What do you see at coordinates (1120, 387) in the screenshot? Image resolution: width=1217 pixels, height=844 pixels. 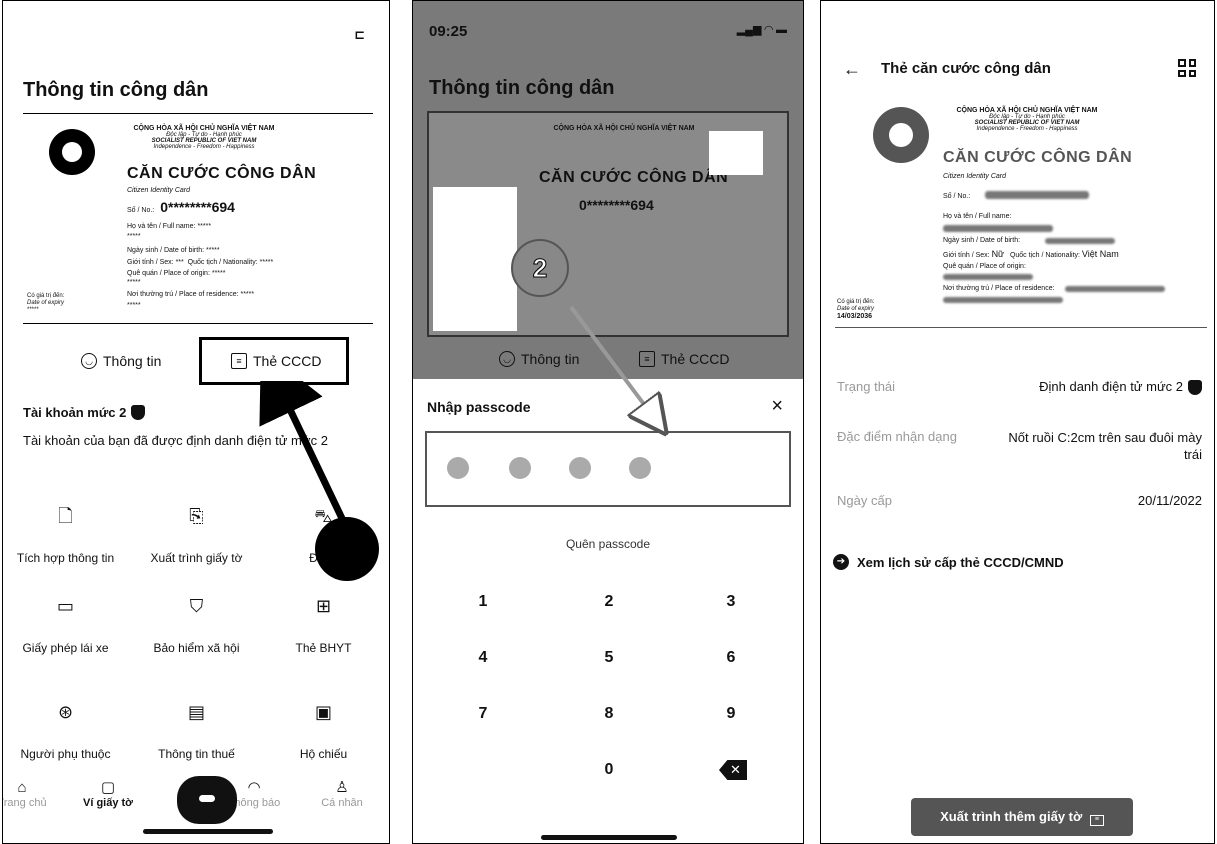 I see `detail-row-value: Định danh điện tử mức 2` at bounding box center [1120, 387].